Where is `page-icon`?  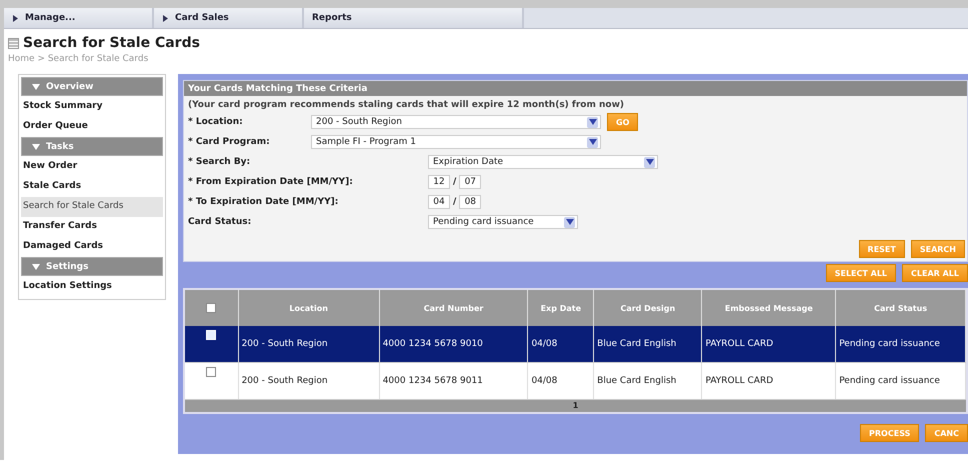
page-icon is located at coordinates (13, 43).